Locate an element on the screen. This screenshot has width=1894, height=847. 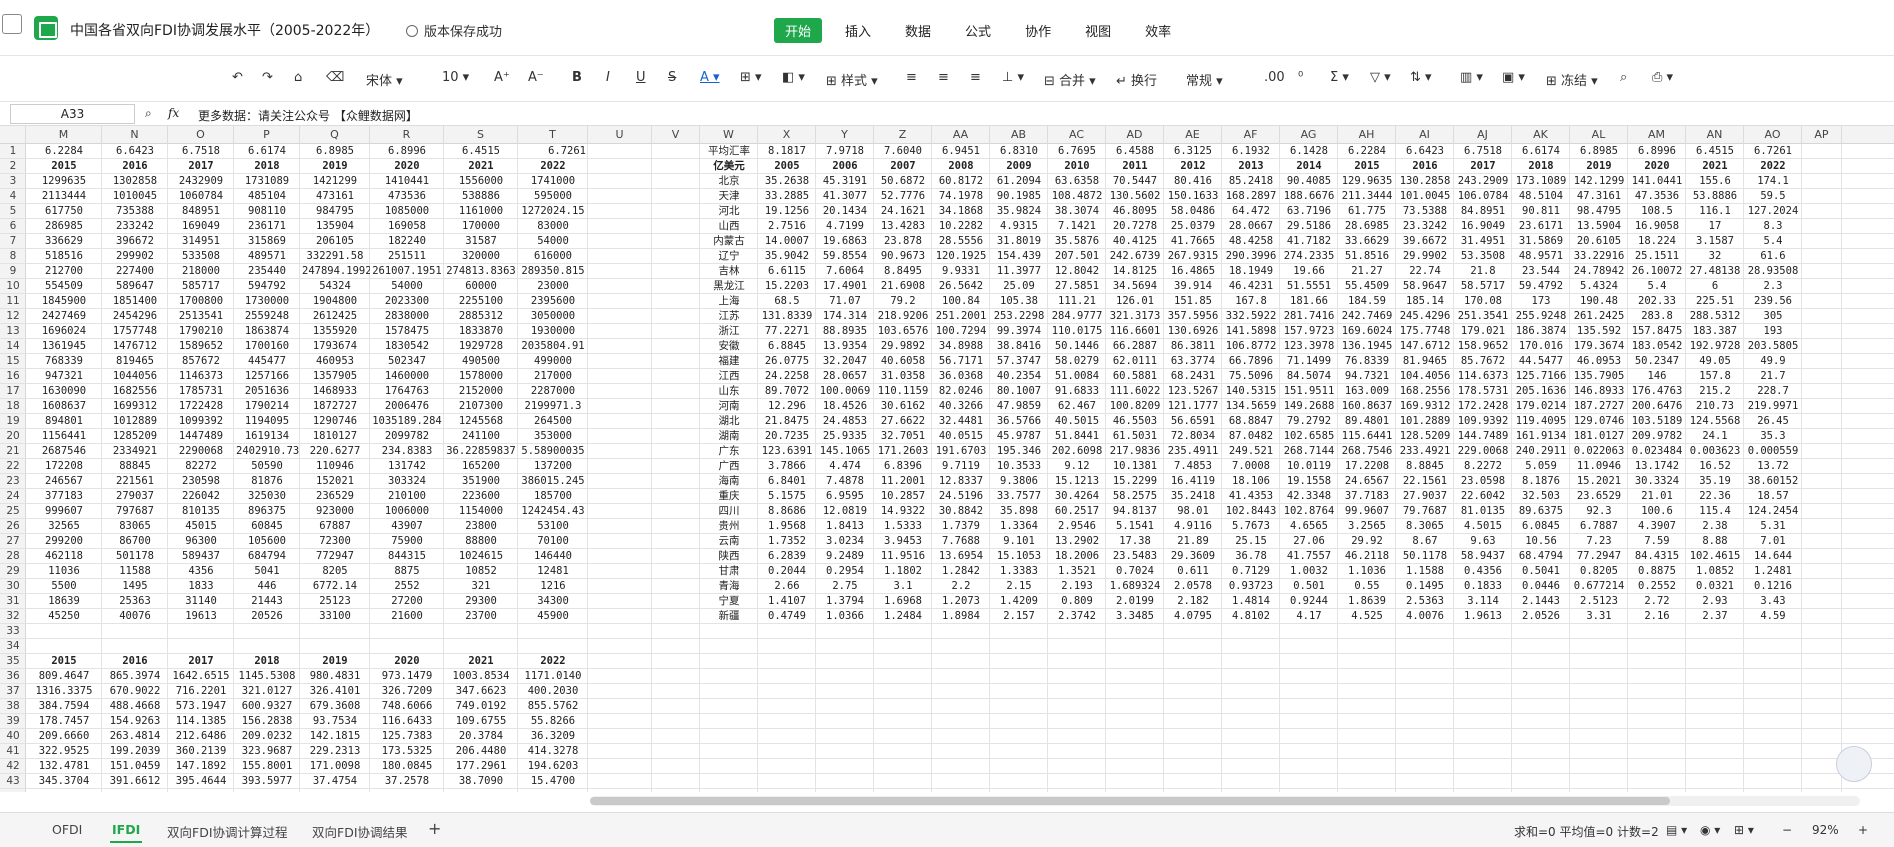
data-cell: 2395600 is located at coordinates (553, 301).